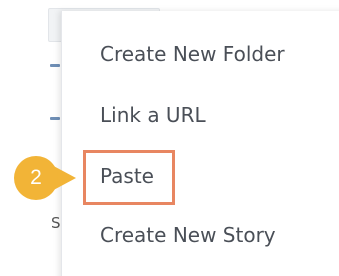 The height and width of the screenshot is (276, 339). What do you see at coordinates (192, 54) in the screenshot?
I see `menu-item-create-new-folder: Create New Folder` at bounding box center [192, 54].